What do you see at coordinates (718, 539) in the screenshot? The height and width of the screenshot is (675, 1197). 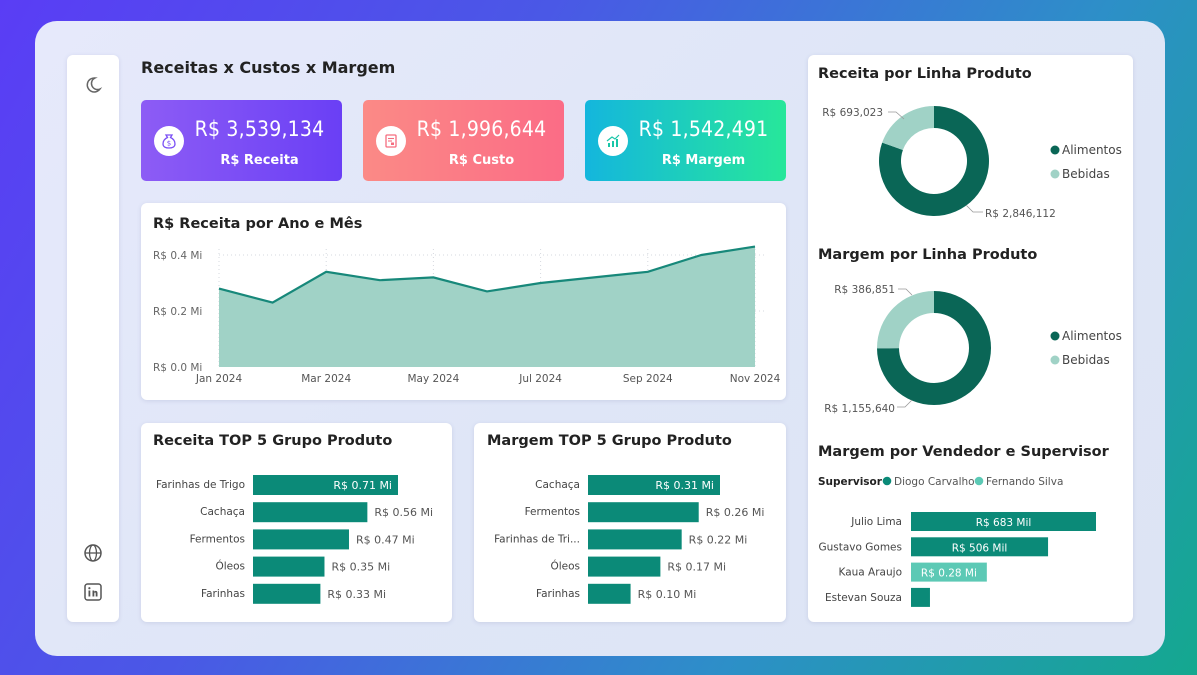 I see `data-label: R$ 0.22 Mi` at bounding box center [718, 539].